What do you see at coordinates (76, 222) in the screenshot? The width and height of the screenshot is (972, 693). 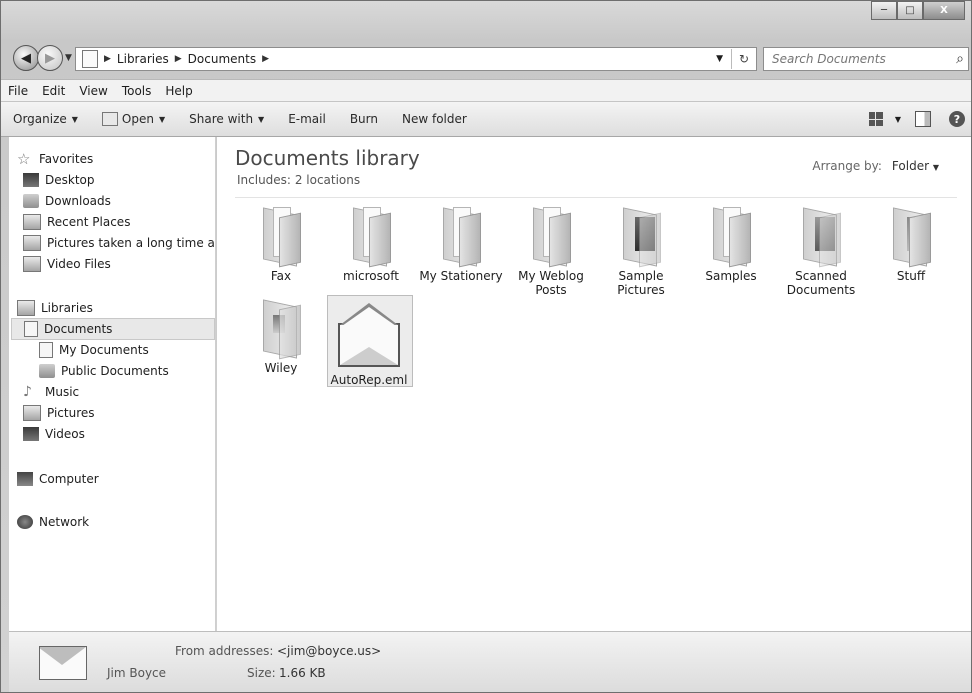 I see `nav-recent-places: Recent Places` at bounding box center [76, 222].